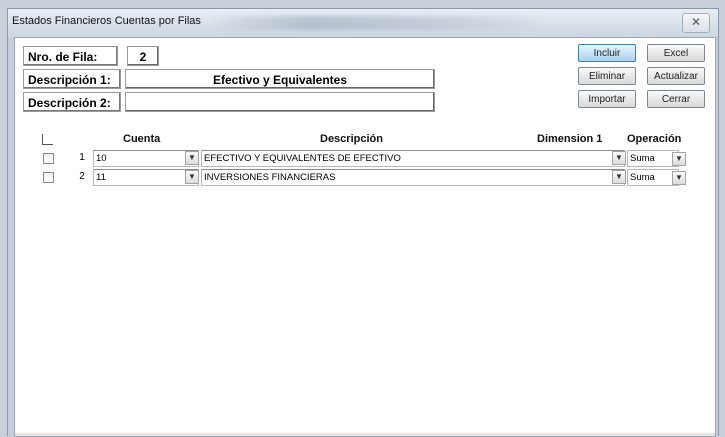 The width and height of the screenshot is (725, 437). Describe the element at coordinates (72, 102) in the screenshot. I see `description2-label: Descripción 2:` at that location.